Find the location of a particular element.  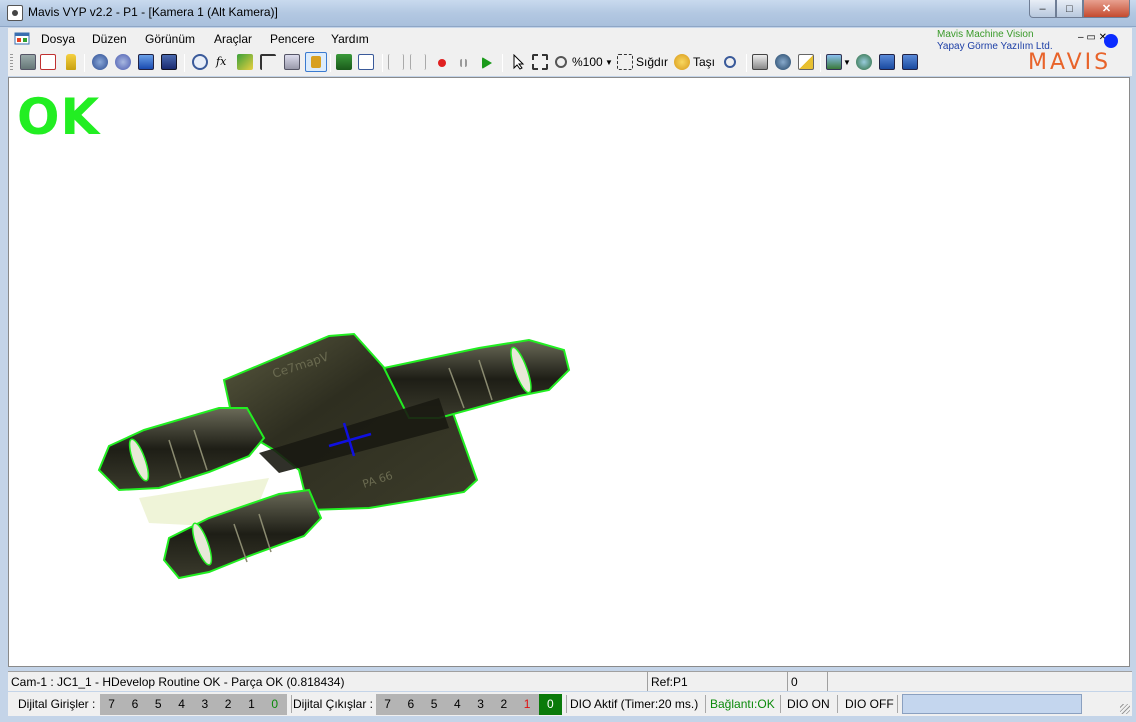

picture-dropdown-chevron-icon: ▼ is located at coordinates (847, 62).